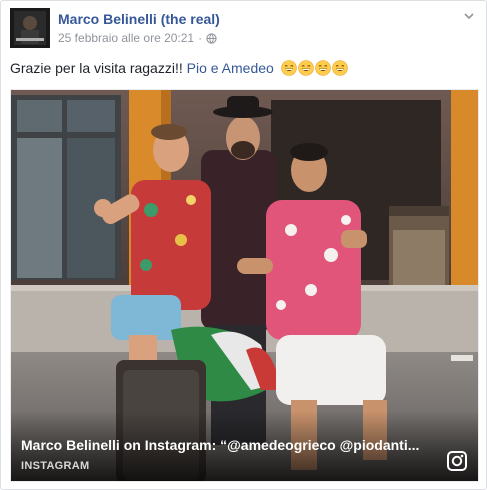  I want to click on author-avatar, so click(30, 28).